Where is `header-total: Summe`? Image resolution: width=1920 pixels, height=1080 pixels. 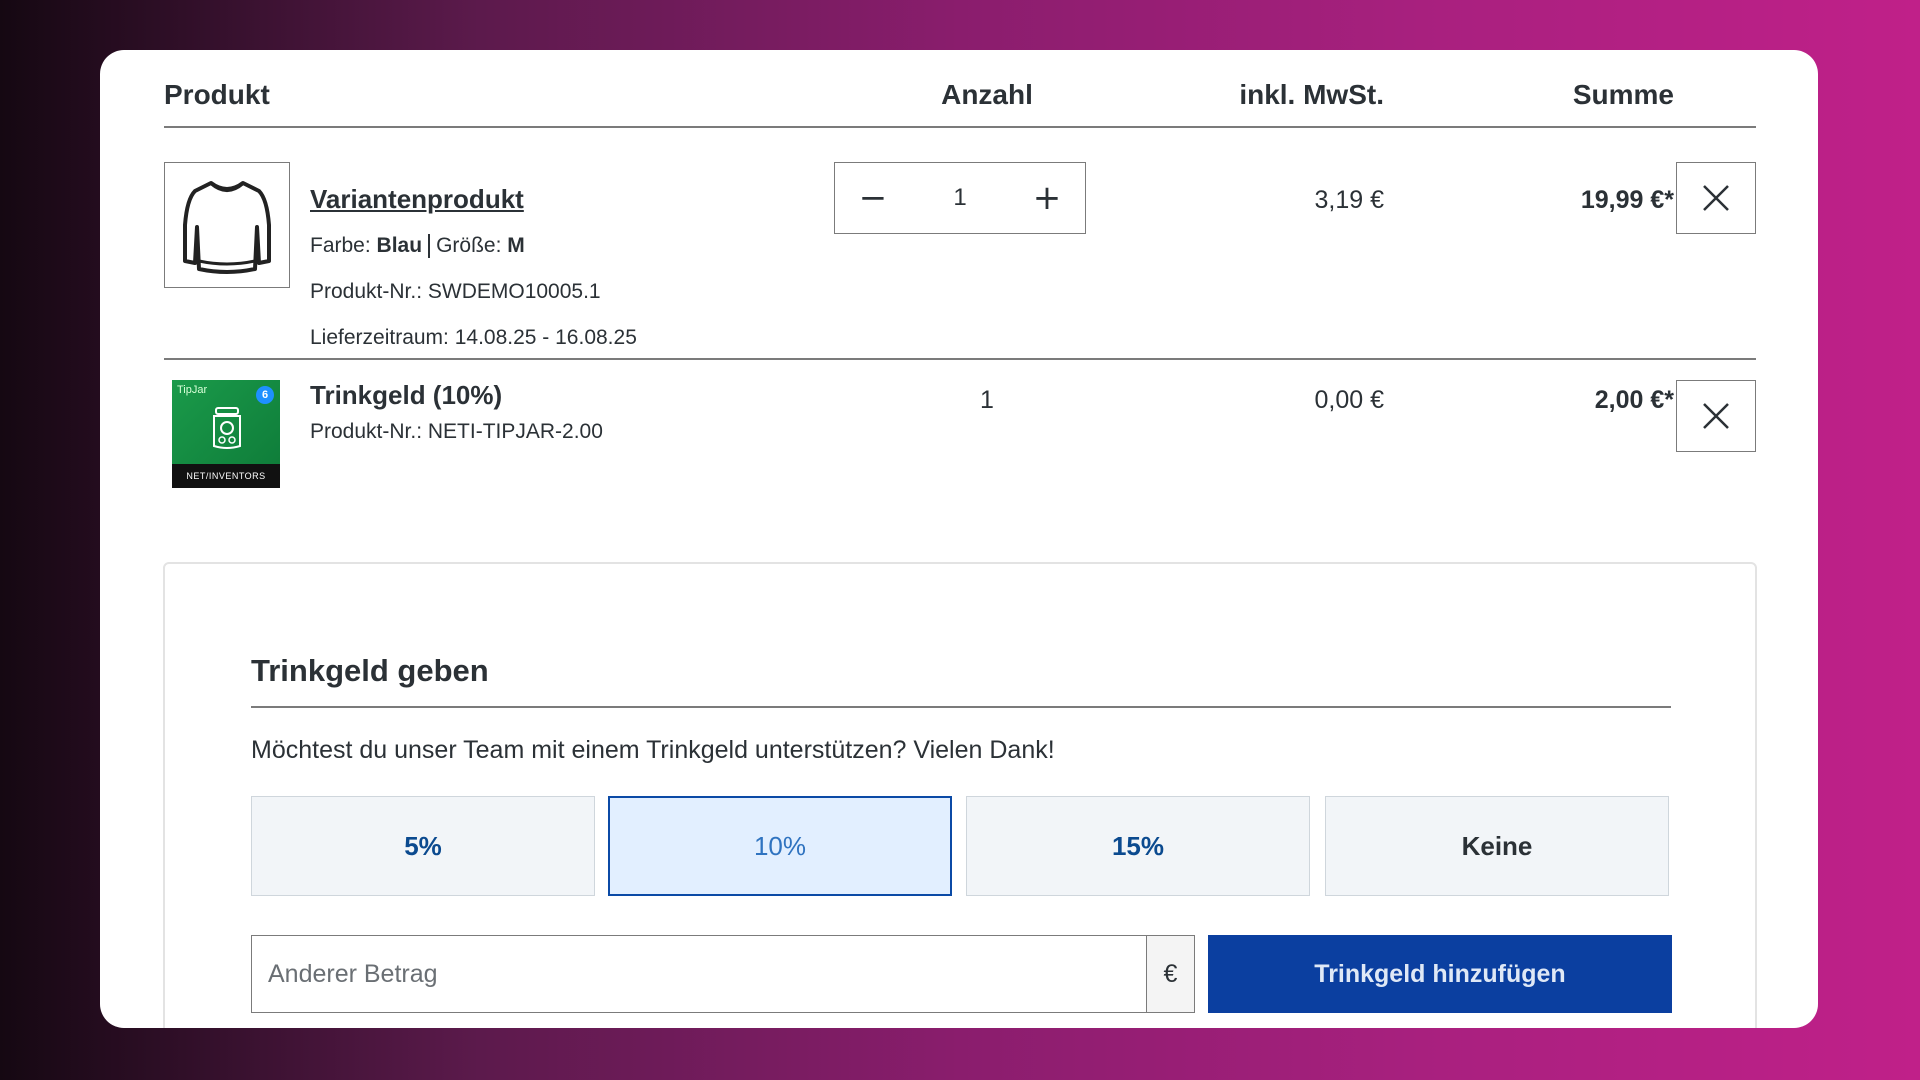
header-total: Summe is located at coordinates (1623, 94).